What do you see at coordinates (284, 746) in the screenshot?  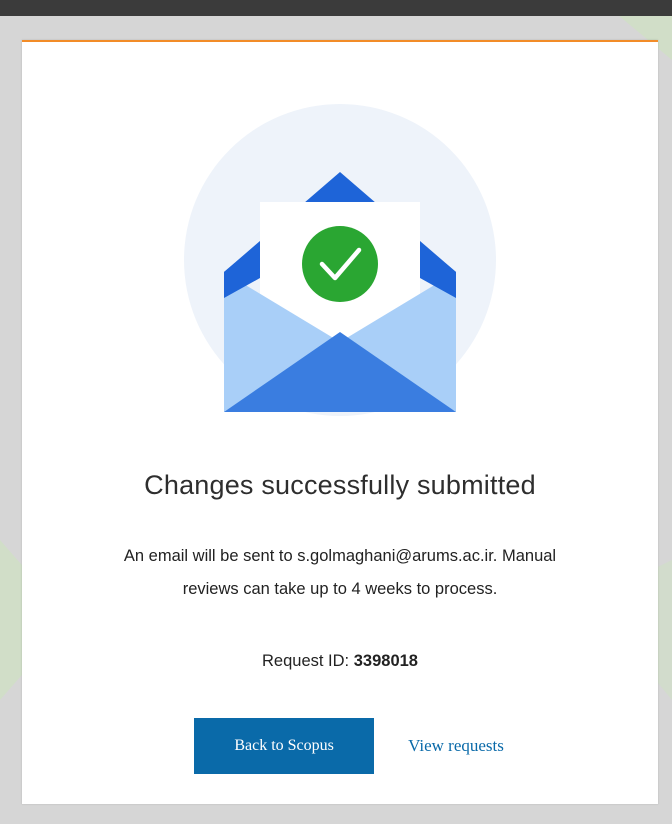 I see `back-to-scopus-button: Back to Scopus` at bounding box center [284, 746].